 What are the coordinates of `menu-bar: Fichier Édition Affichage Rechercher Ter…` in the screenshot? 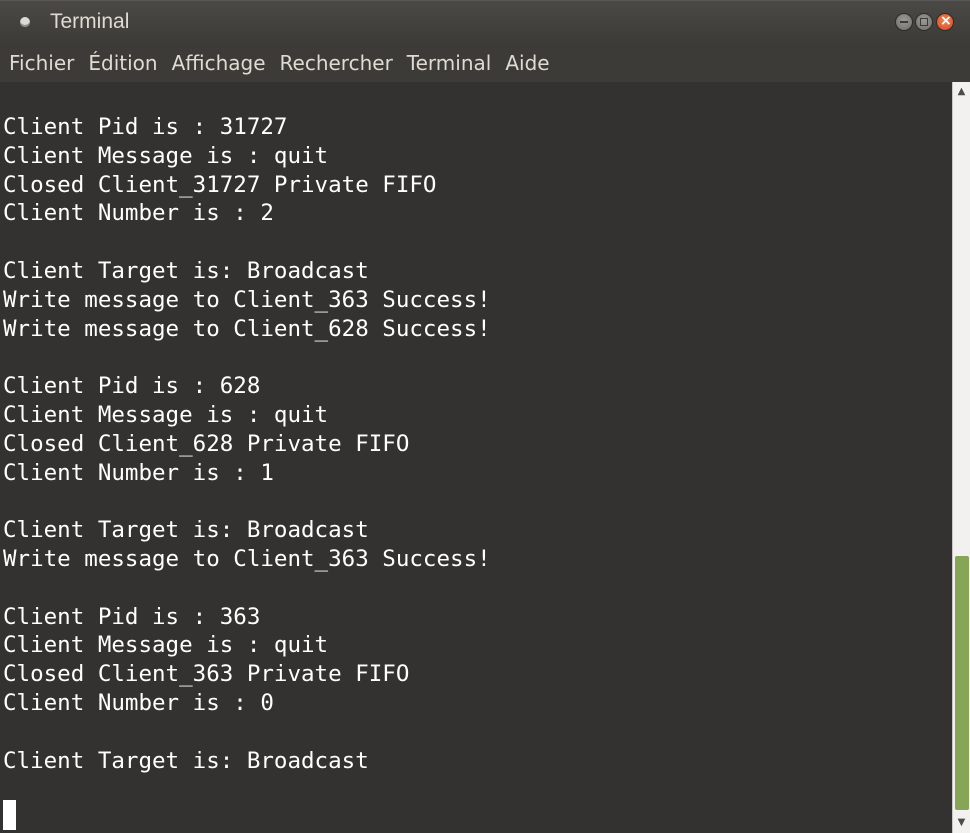 It's located at (485, 63).